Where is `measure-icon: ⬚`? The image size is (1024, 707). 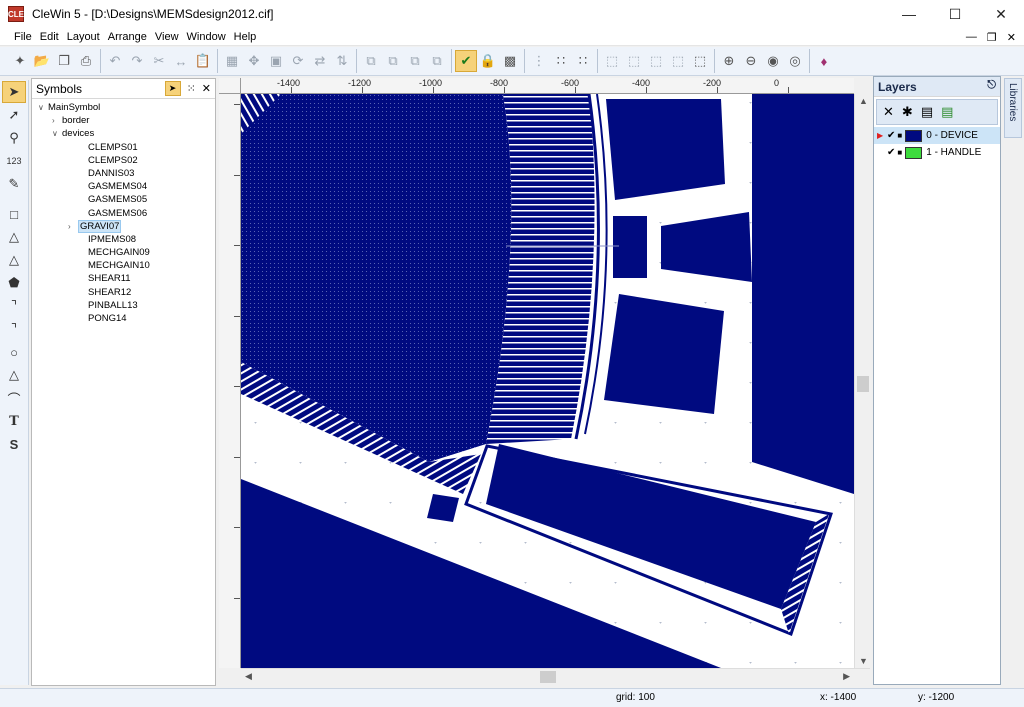
measure-icon: ⬚ is located at coordinates (700, 61).